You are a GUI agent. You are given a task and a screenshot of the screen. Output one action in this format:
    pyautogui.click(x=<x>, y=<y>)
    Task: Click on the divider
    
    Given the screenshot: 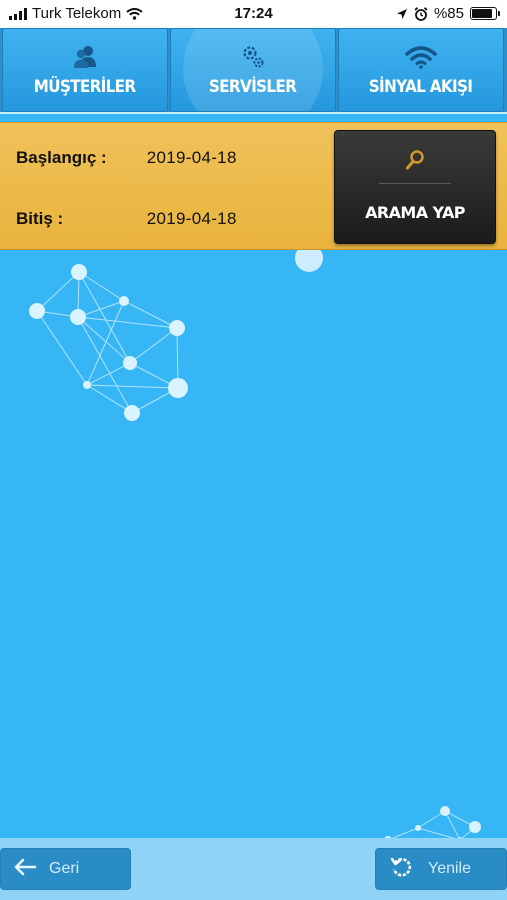 What is the action you would take?
    pyautogui.click(x=415, y=183)
    